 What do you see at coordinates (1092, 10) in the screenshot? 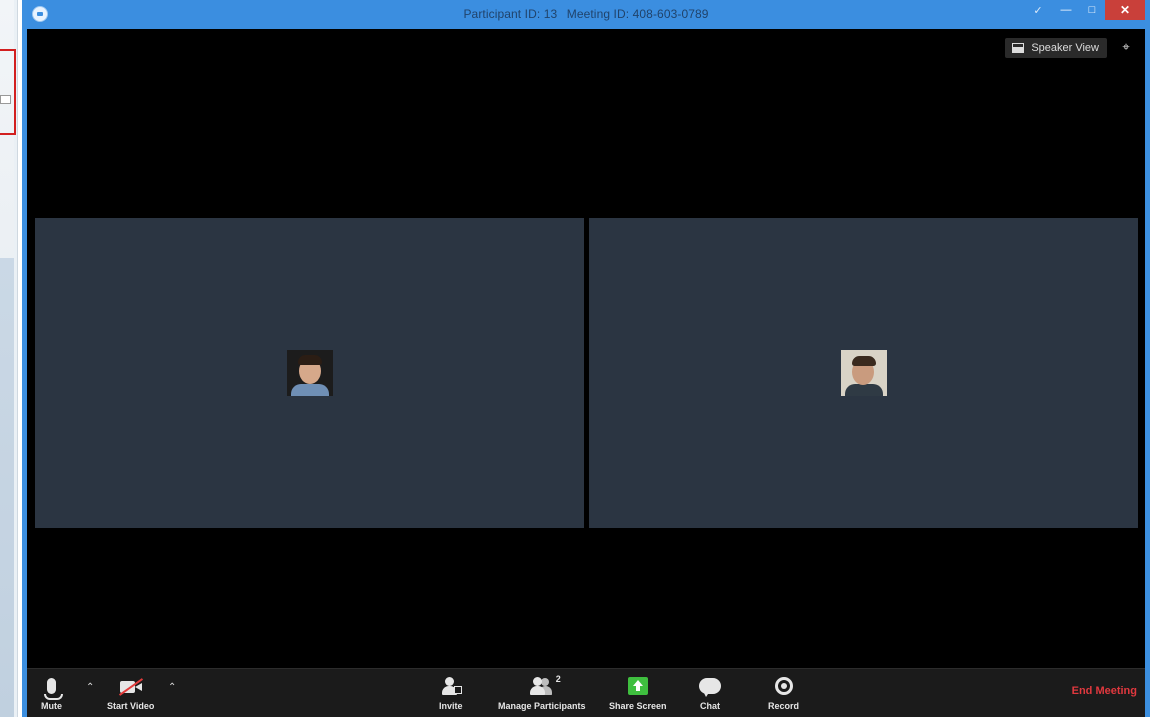
I see `maximize-button: □` at bounding box center [1092, 10].